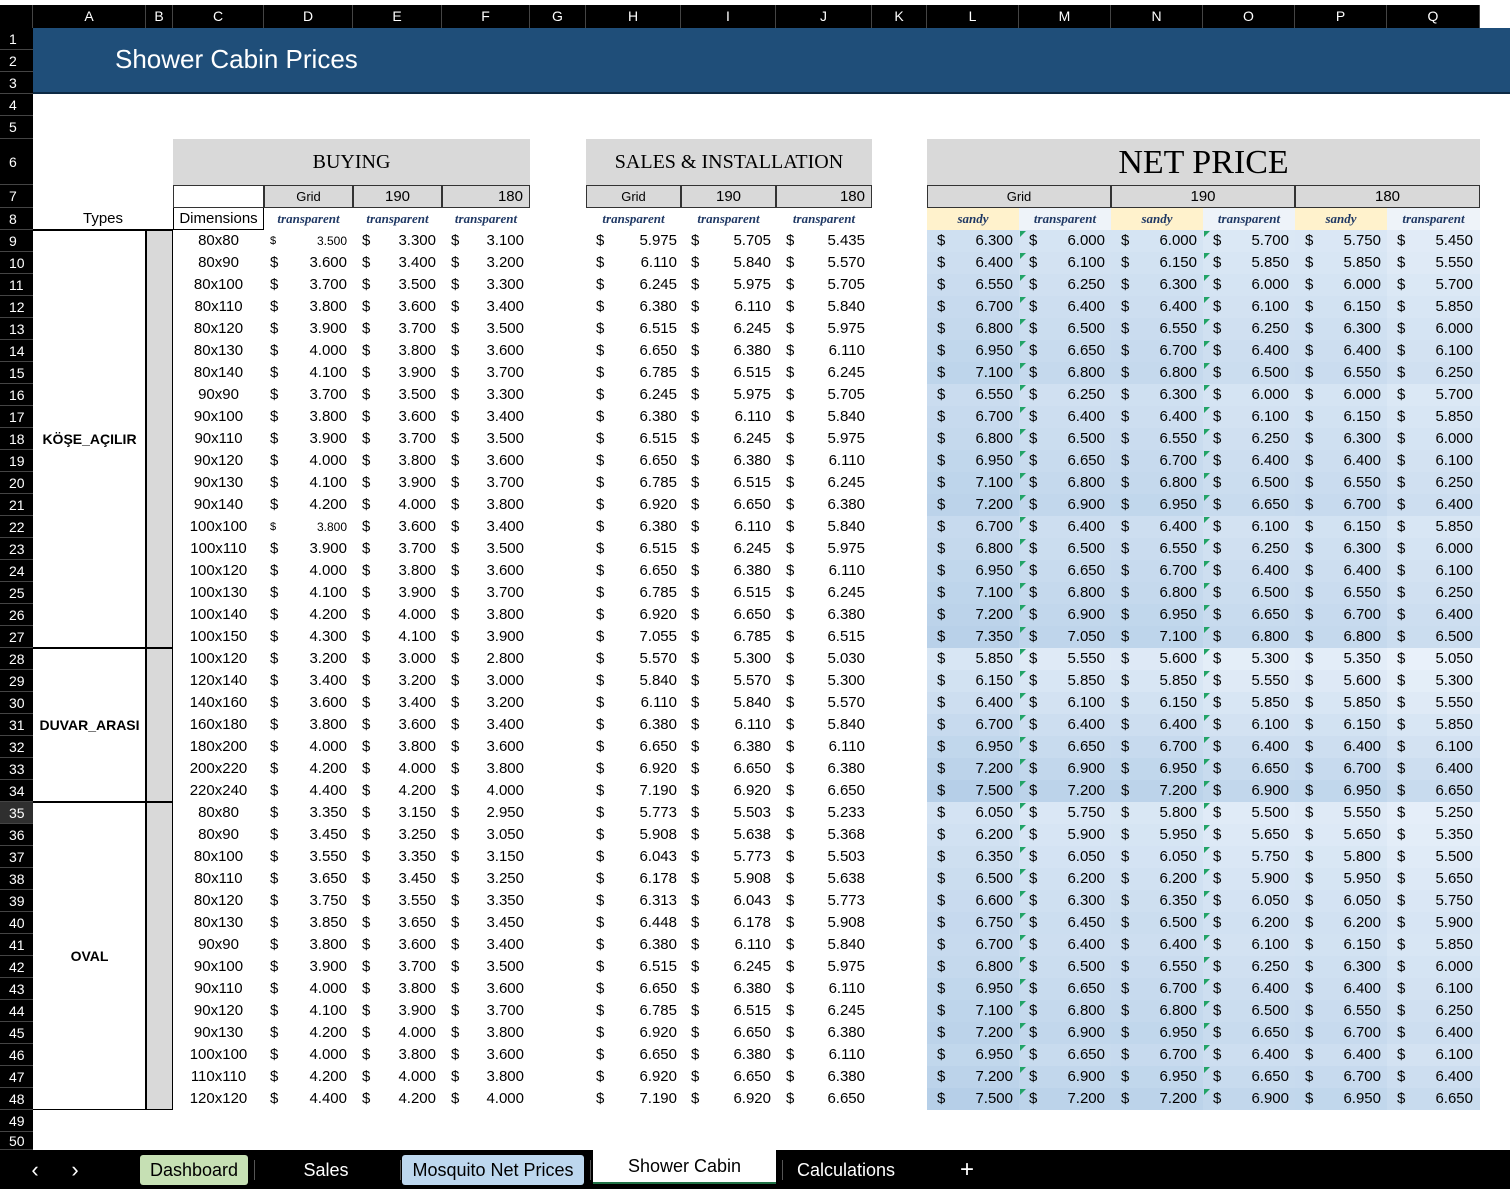 This screenshot has width=1510, height=1189. Describe the element at coordinates (642, 549) in the screenshot. I see `sales-grid-price: 6.515` at that location.